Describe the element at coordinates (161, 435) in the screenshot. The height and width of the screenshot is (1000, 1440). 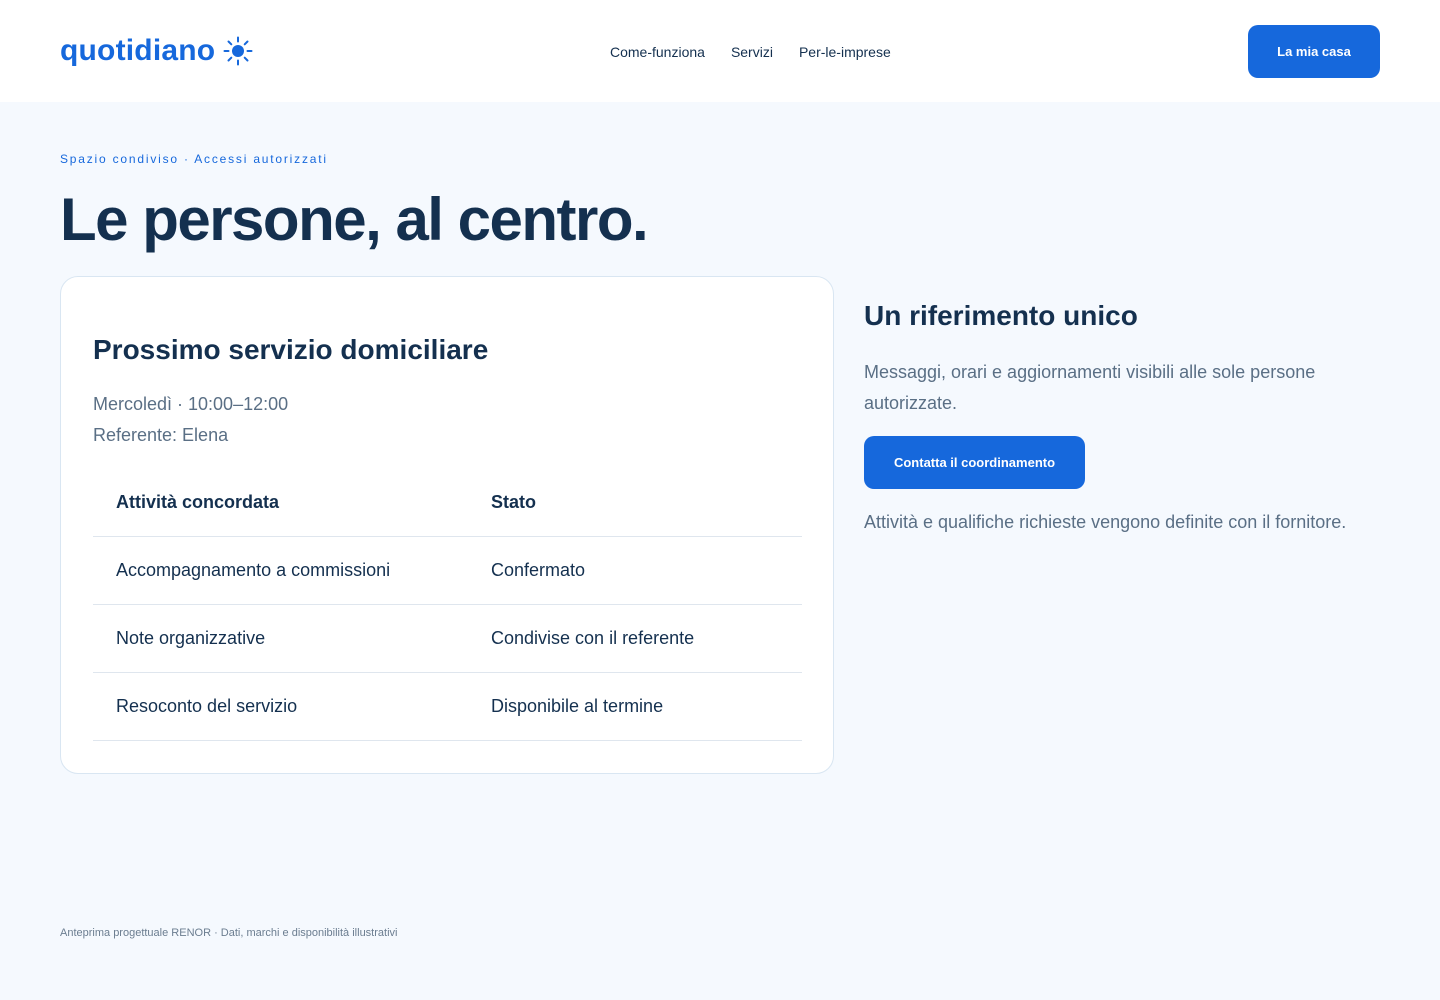
I see `service-contact: Referente: Elena` at that location.